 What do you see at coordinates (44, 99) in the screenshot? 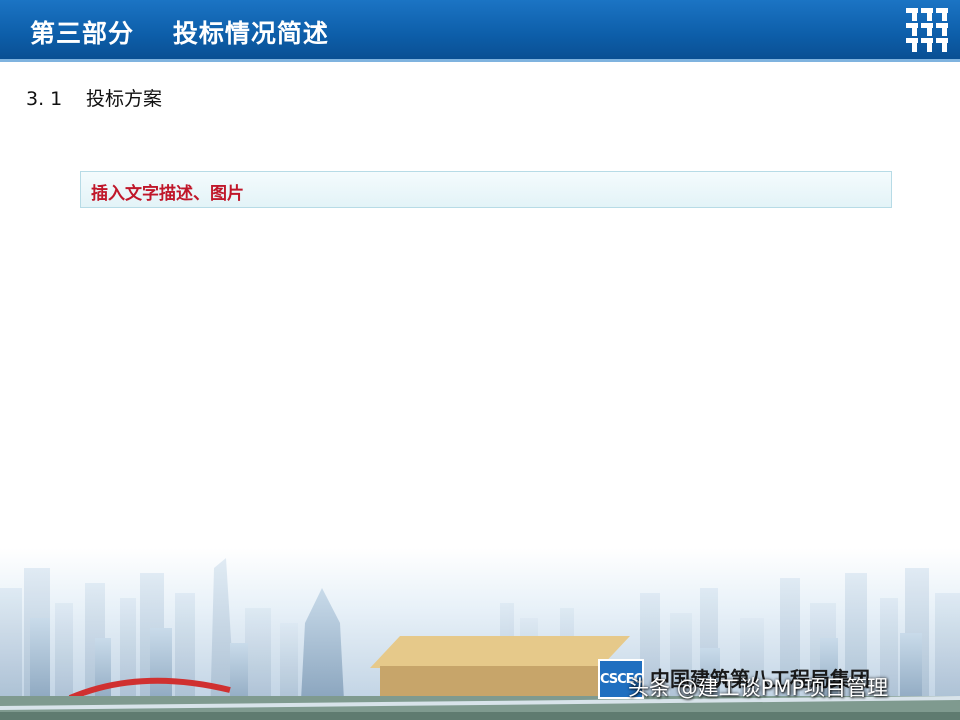
I see `section-number: 3. 1` at bounding box center [44, 99].